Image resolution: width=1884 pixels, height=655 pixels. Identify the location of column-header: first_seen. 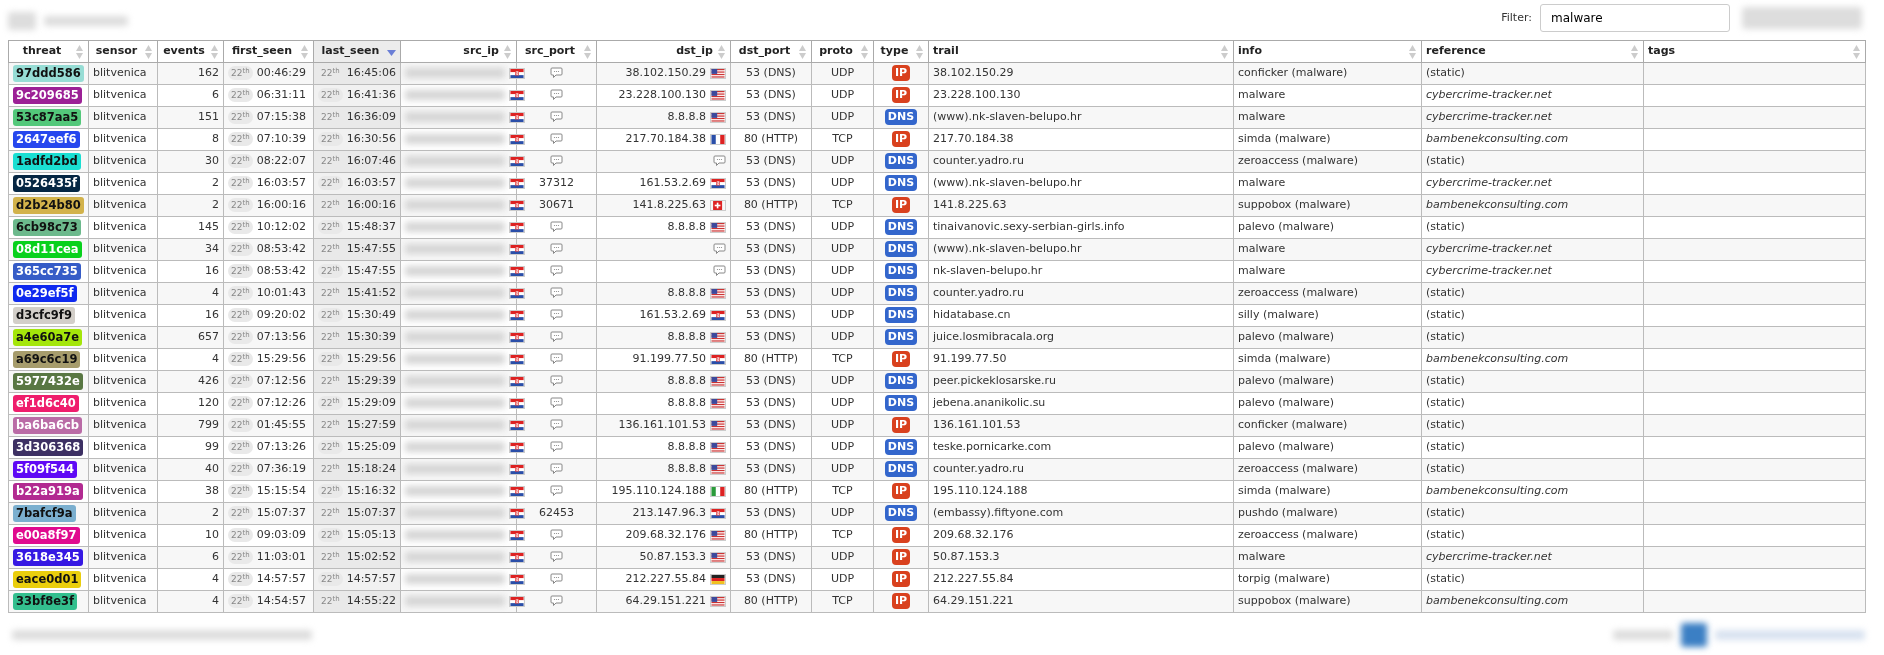
(268, 51).